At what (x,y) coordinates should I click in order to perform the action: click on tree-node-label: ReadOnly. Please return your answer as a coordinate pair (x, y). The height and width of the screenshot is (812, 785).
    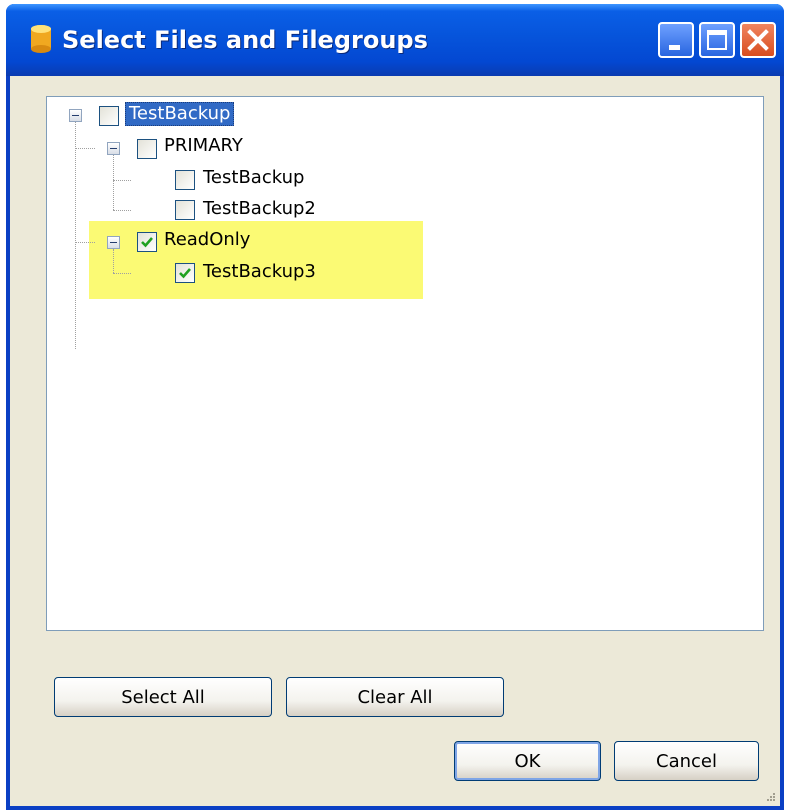
    Looking at the image, I should click on (207, 240).